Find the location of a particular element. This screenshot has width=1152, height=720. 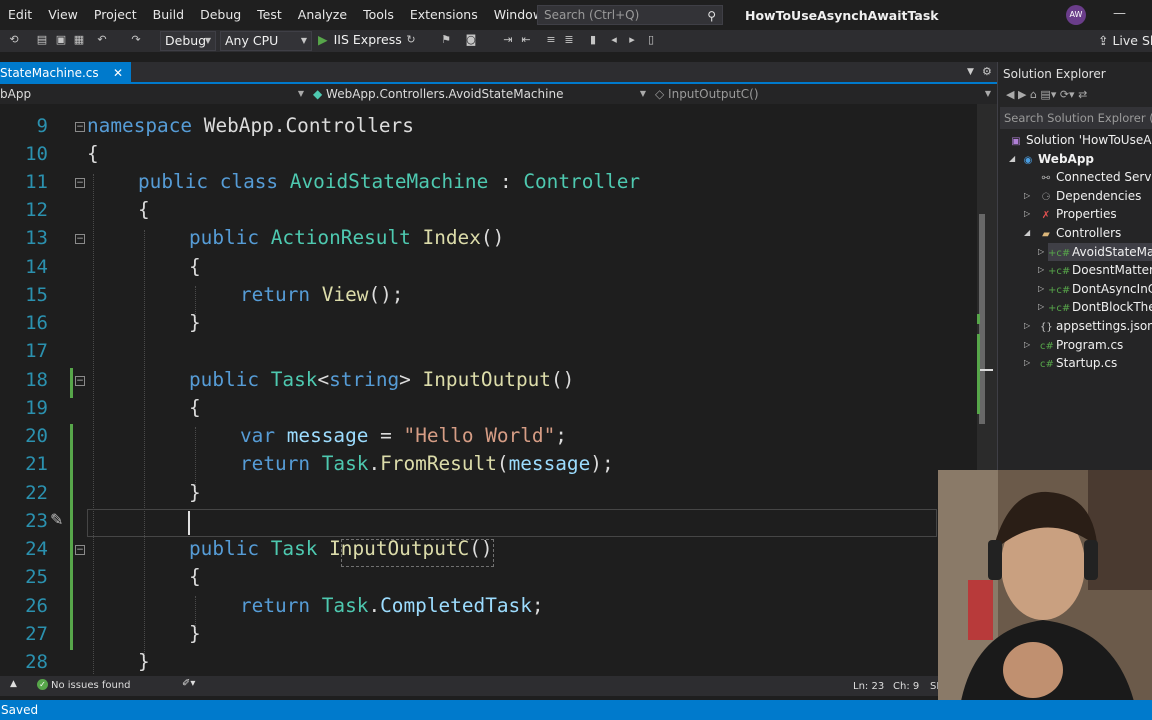

bookmark-next-icon: ▸ is located at coordinates (632, 40).